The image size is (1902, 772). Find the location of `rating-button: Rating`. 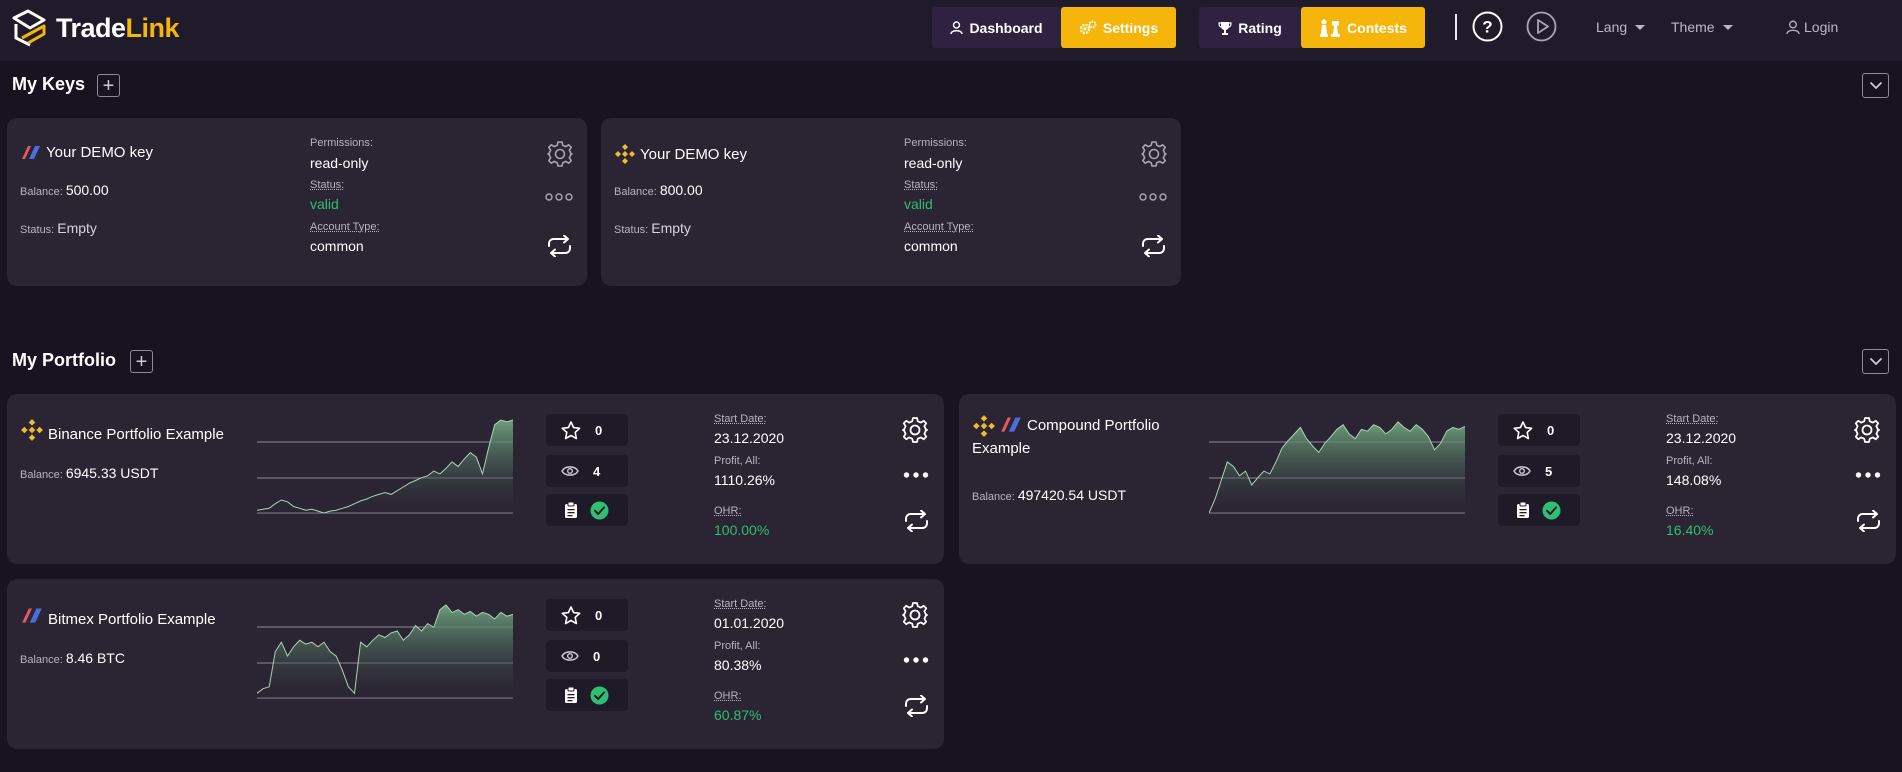

rating-button: Rating is located at coordinates (1250, 27).